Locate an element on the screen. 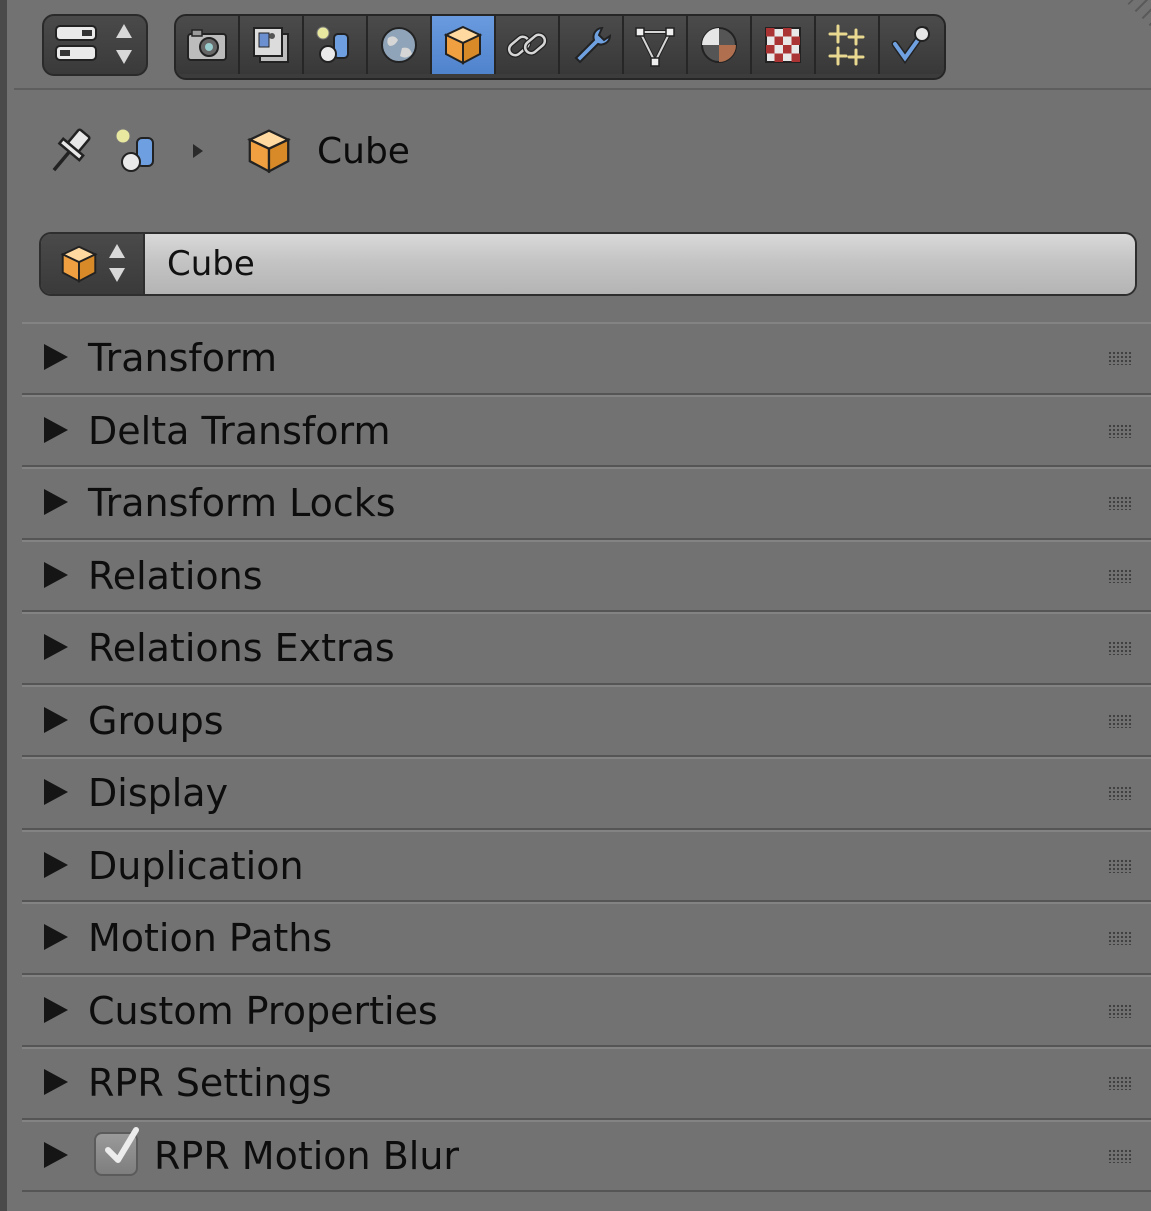 Image resolution: width=1151 pixels, height=1211 pixels. object-browse-button is located at coordinates (93, 264).